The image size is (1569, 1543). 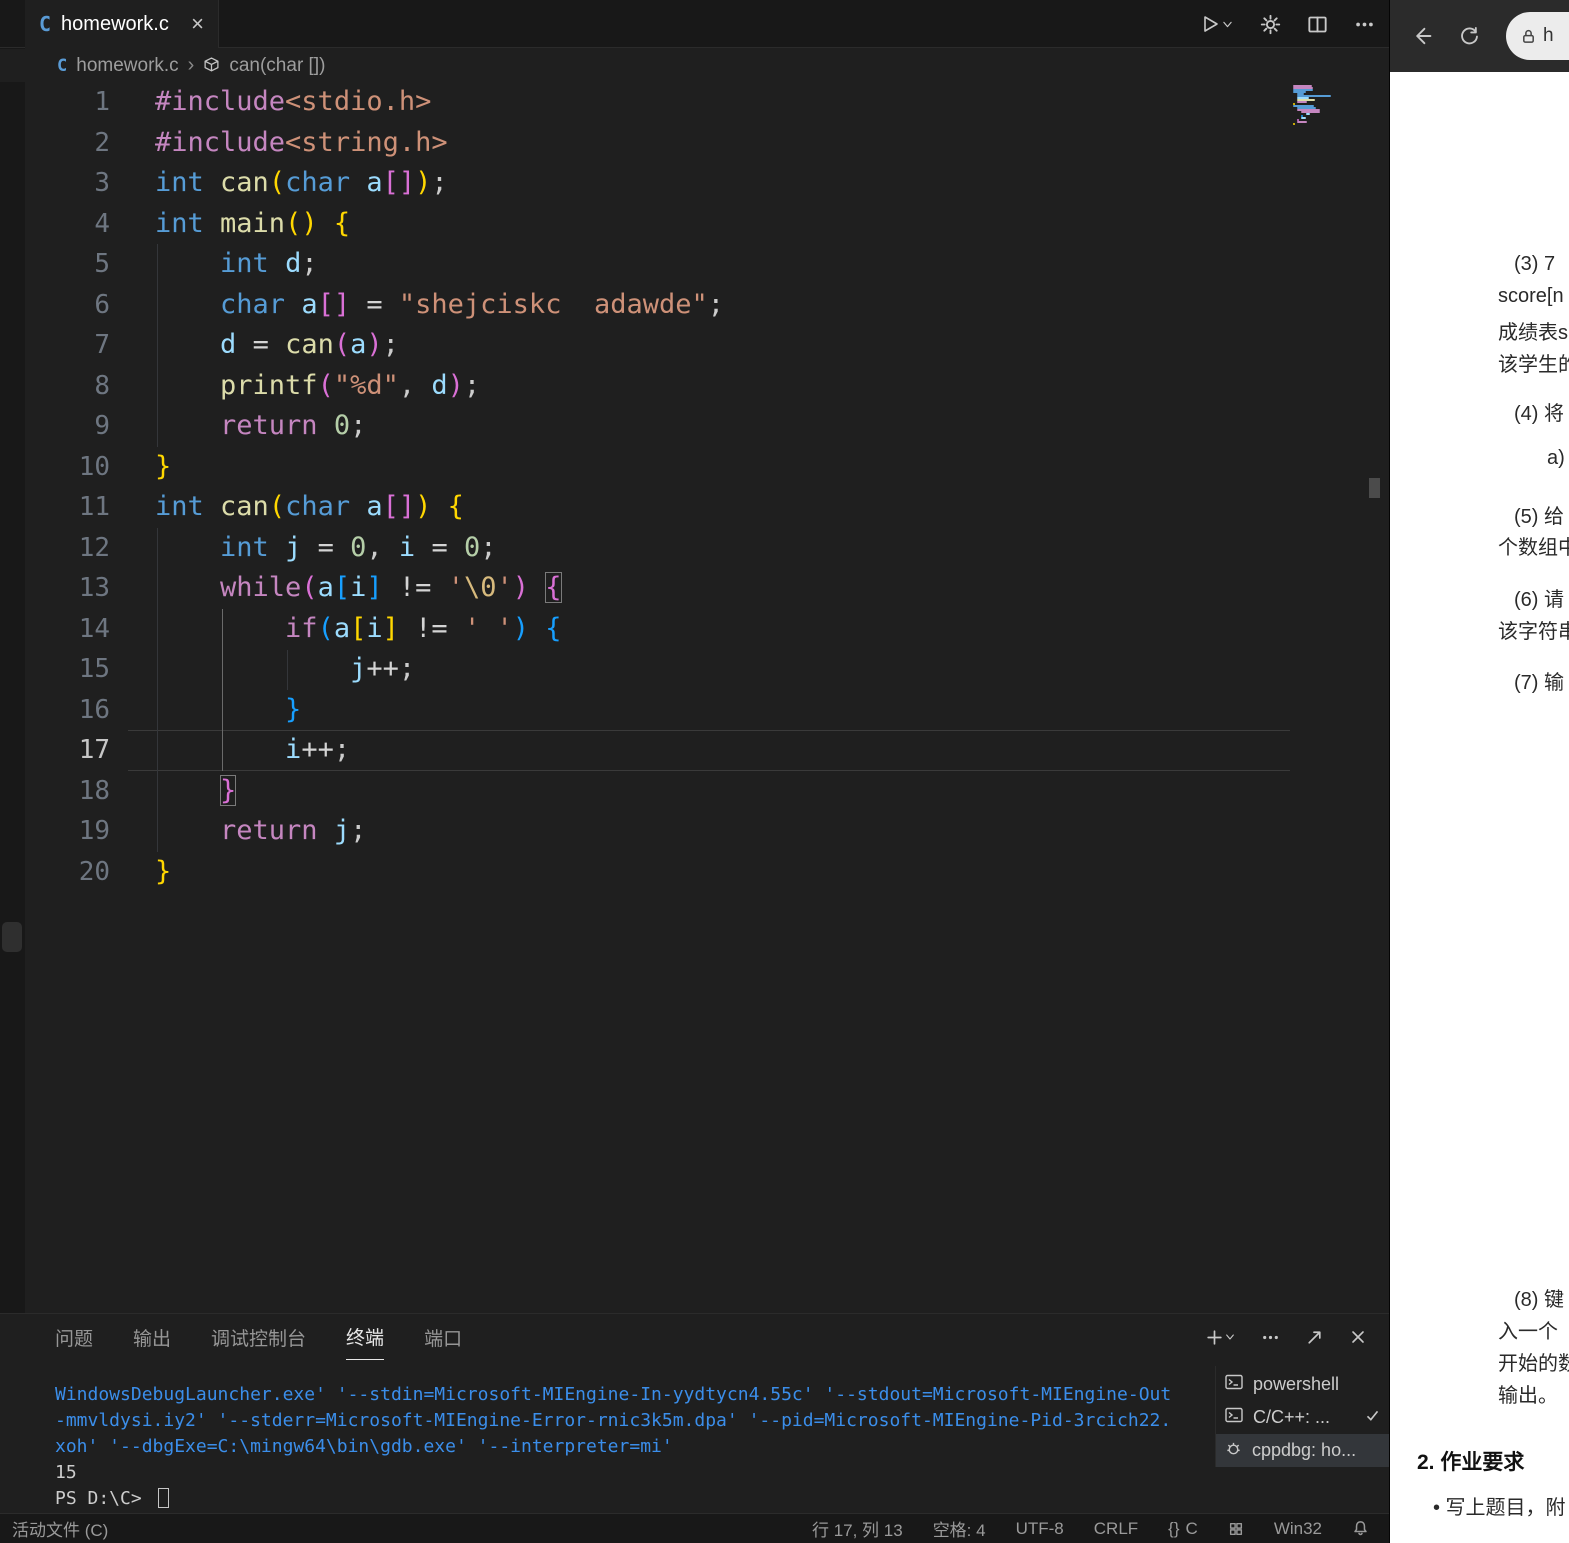 What do you see at coordinates (1358, 1337) in the screenshot?
I see `close-panel-icon` at bounding box center [1358, 1337].